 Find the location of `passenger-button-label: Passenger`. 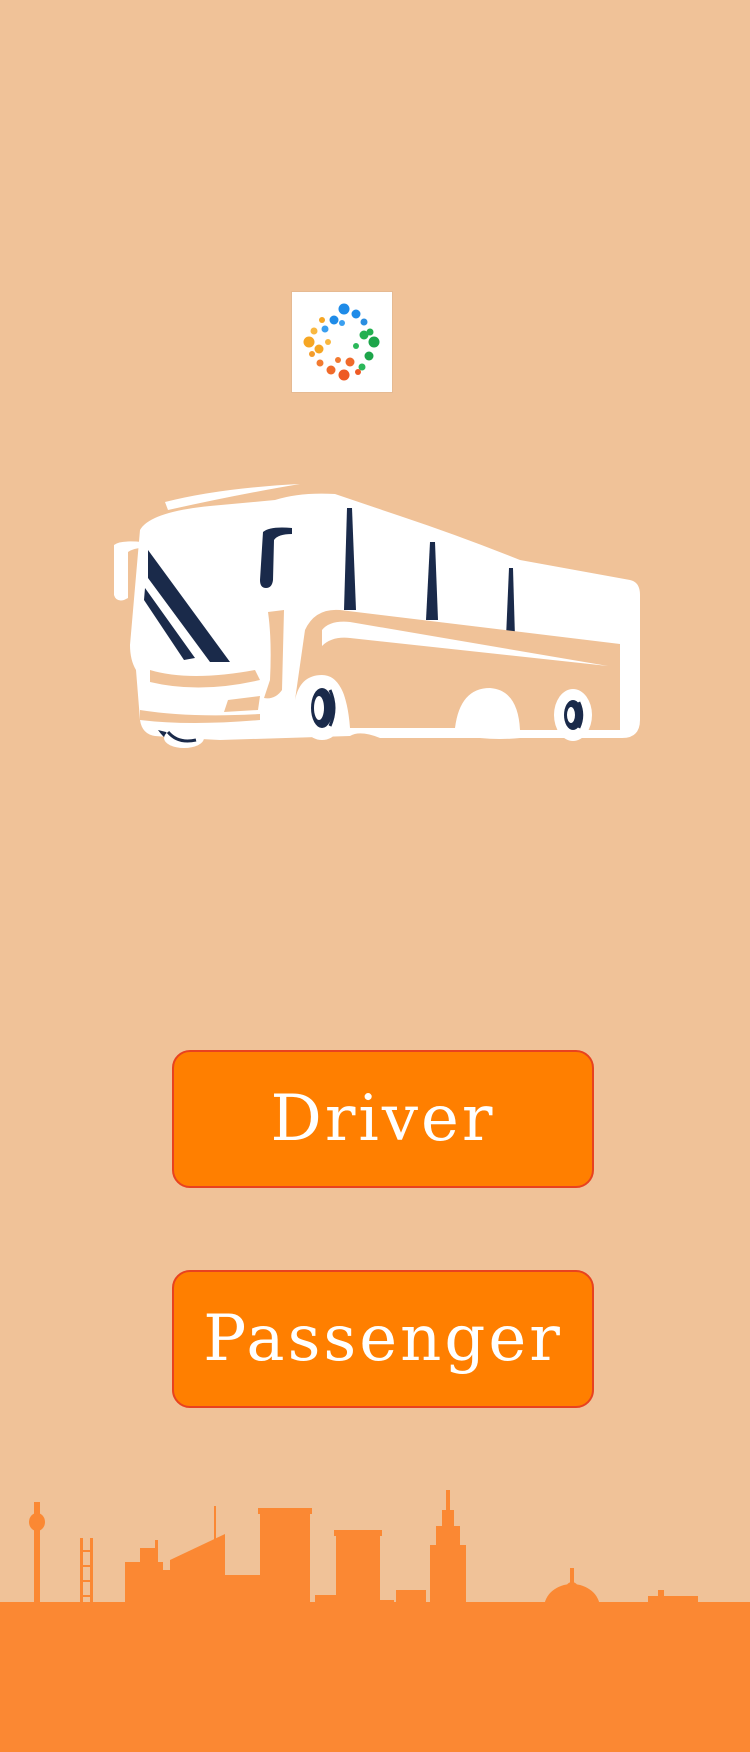

passenger-button-label: Passenger is located at coordinates (383, 1339).